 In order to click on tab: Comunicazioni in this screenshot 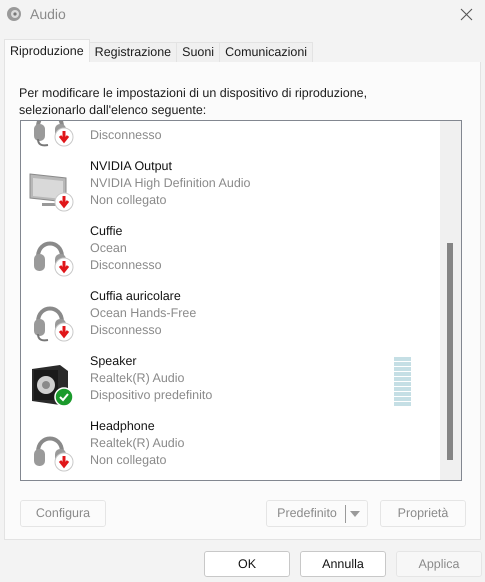, I will do `click(266, 52)`.